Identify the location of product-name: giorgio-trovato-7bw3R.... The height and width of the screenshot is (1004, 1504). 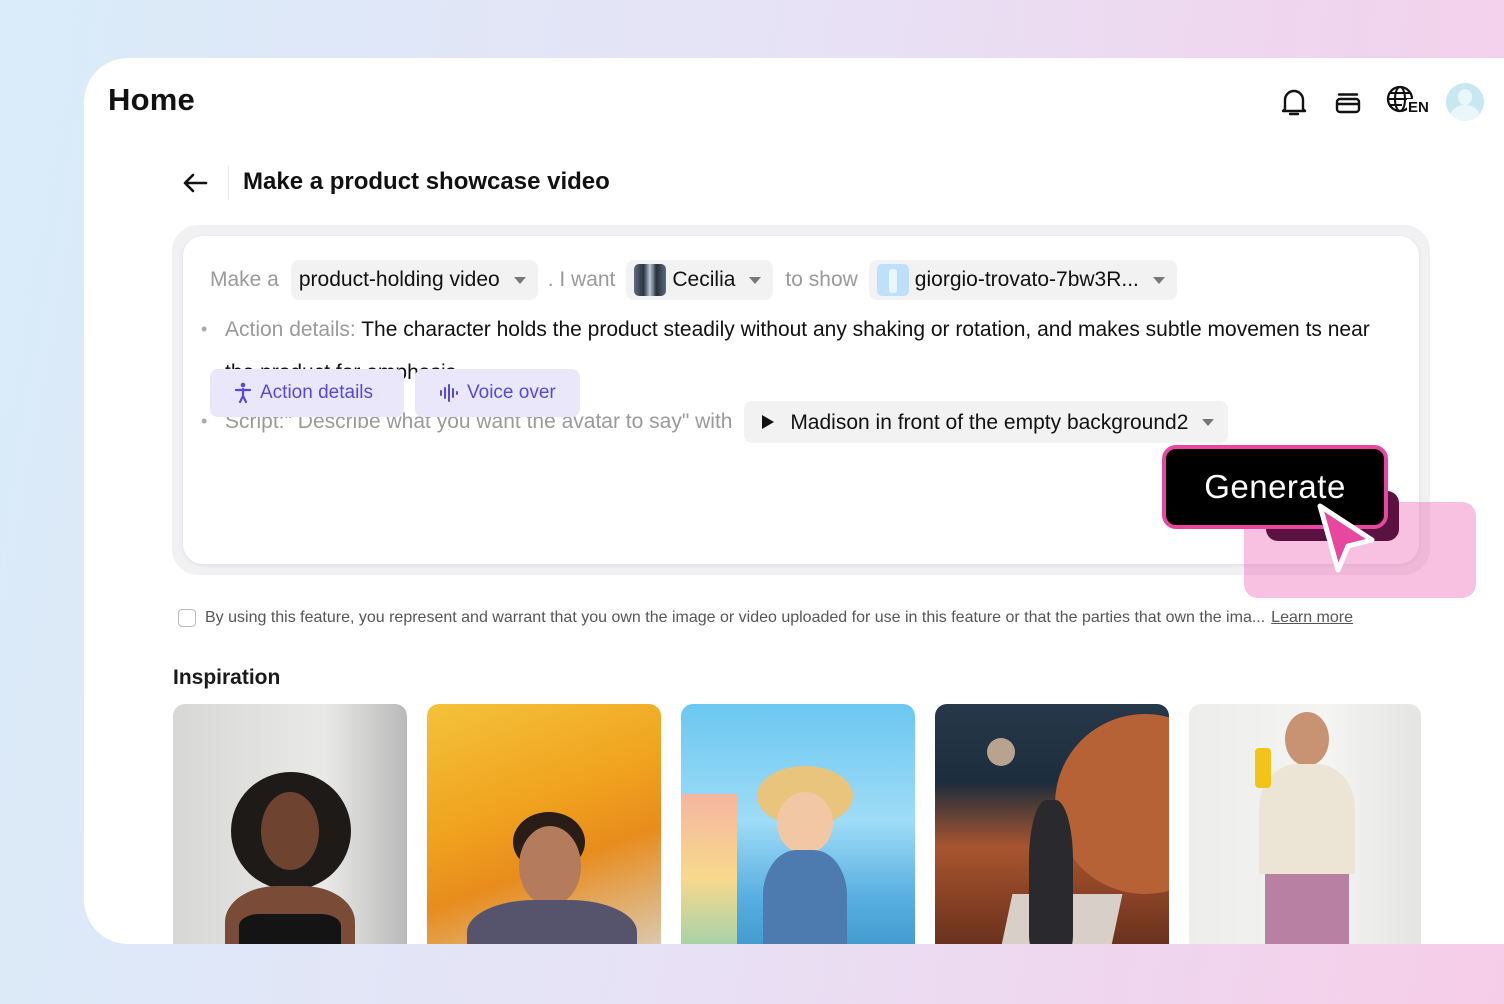
(1027, 280).